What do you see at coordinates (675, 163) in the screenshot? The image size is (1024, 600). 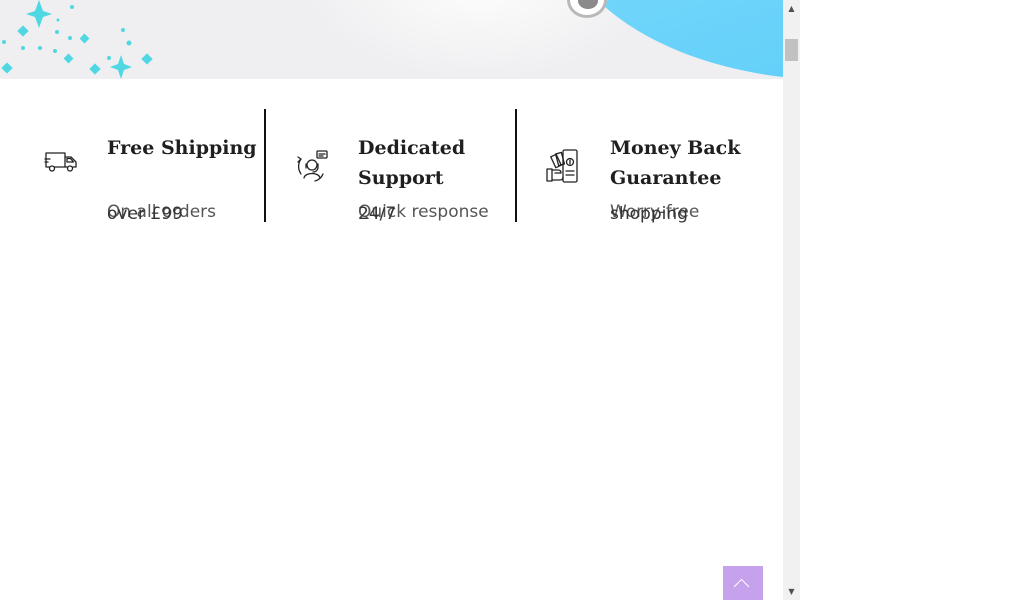 I see `feature-title: Money Back Guarantee` at bounding box center [675, 163].